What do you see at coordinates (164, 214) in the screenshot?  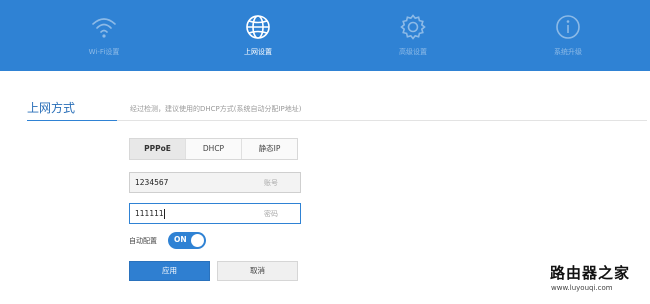 I see `text-cursor` at bounding box center [164, 214].